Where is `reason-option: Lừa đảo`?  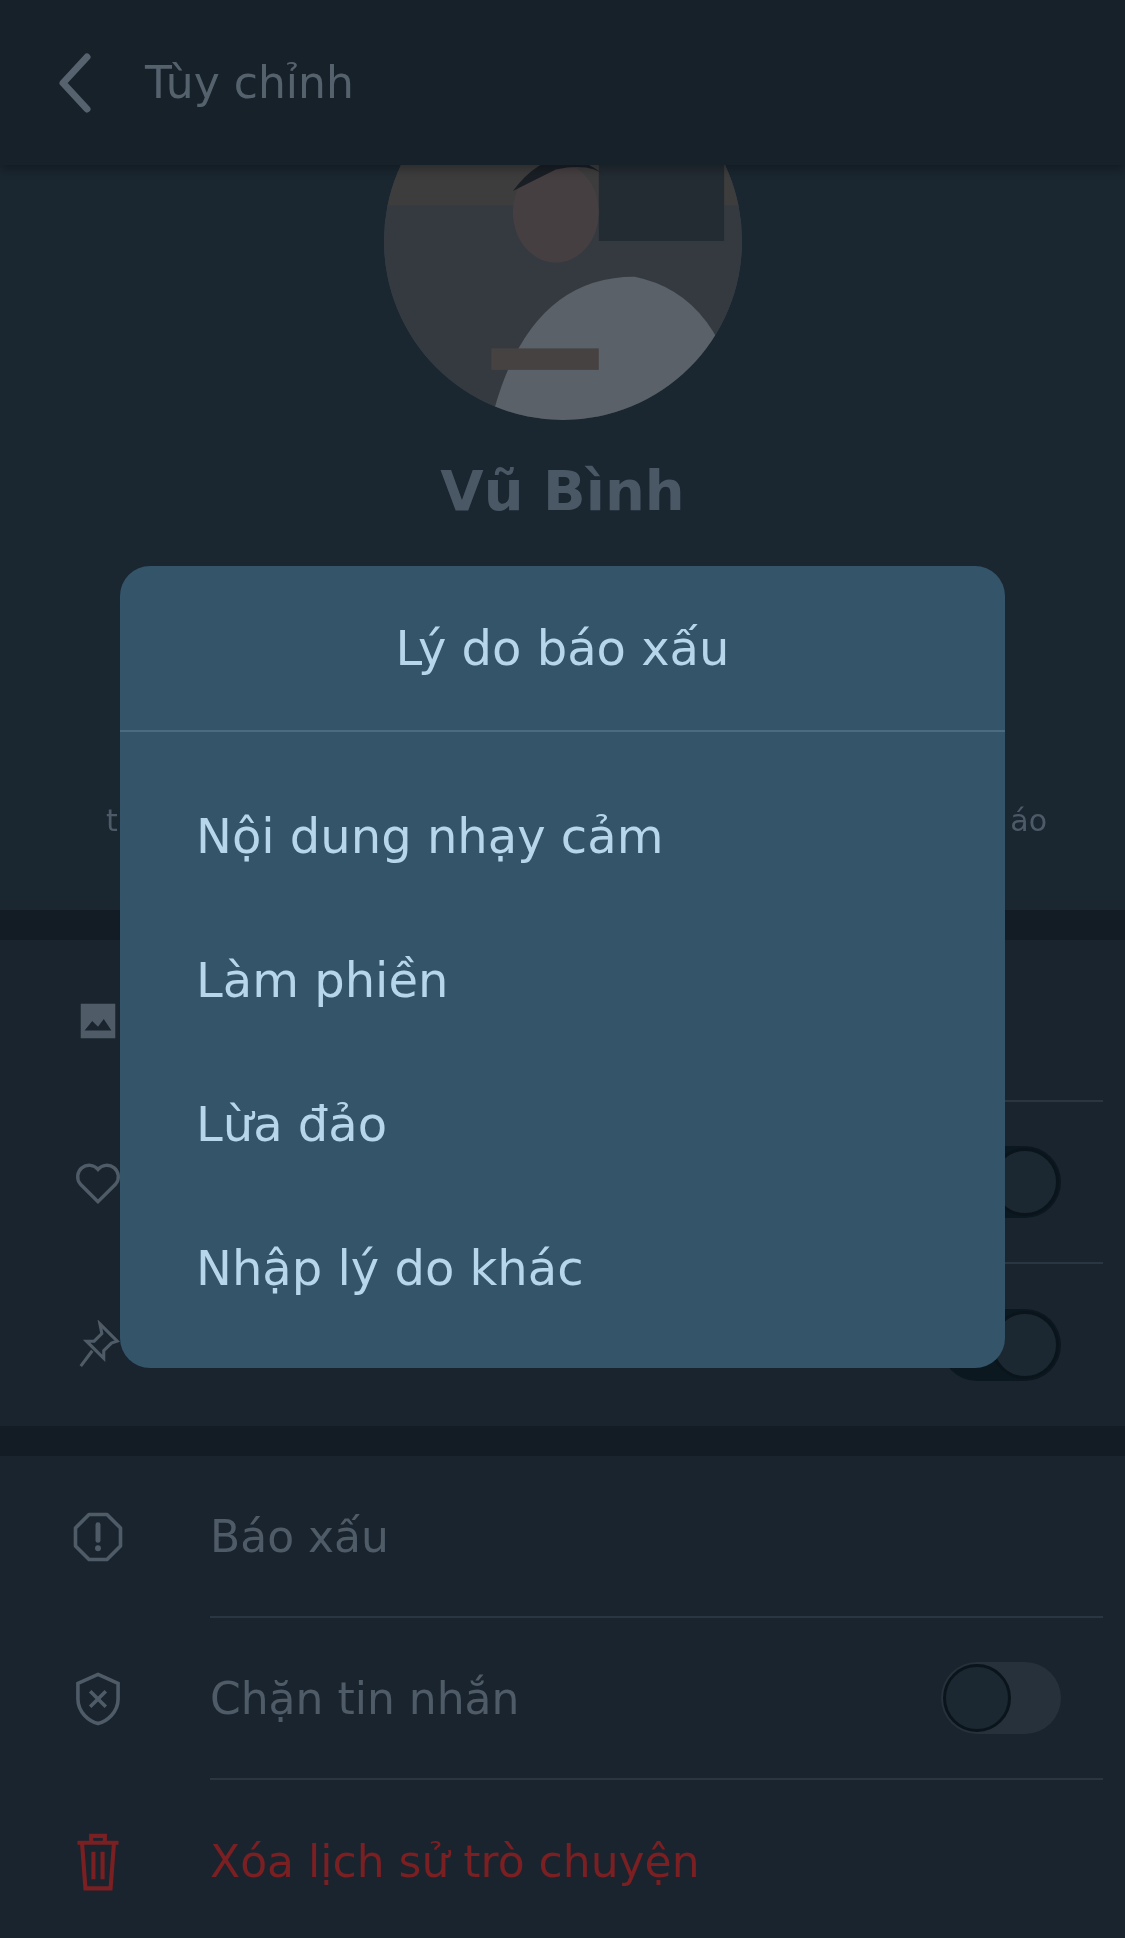
reason-option: Lừa đảo is located at coordinates (562, 1124).